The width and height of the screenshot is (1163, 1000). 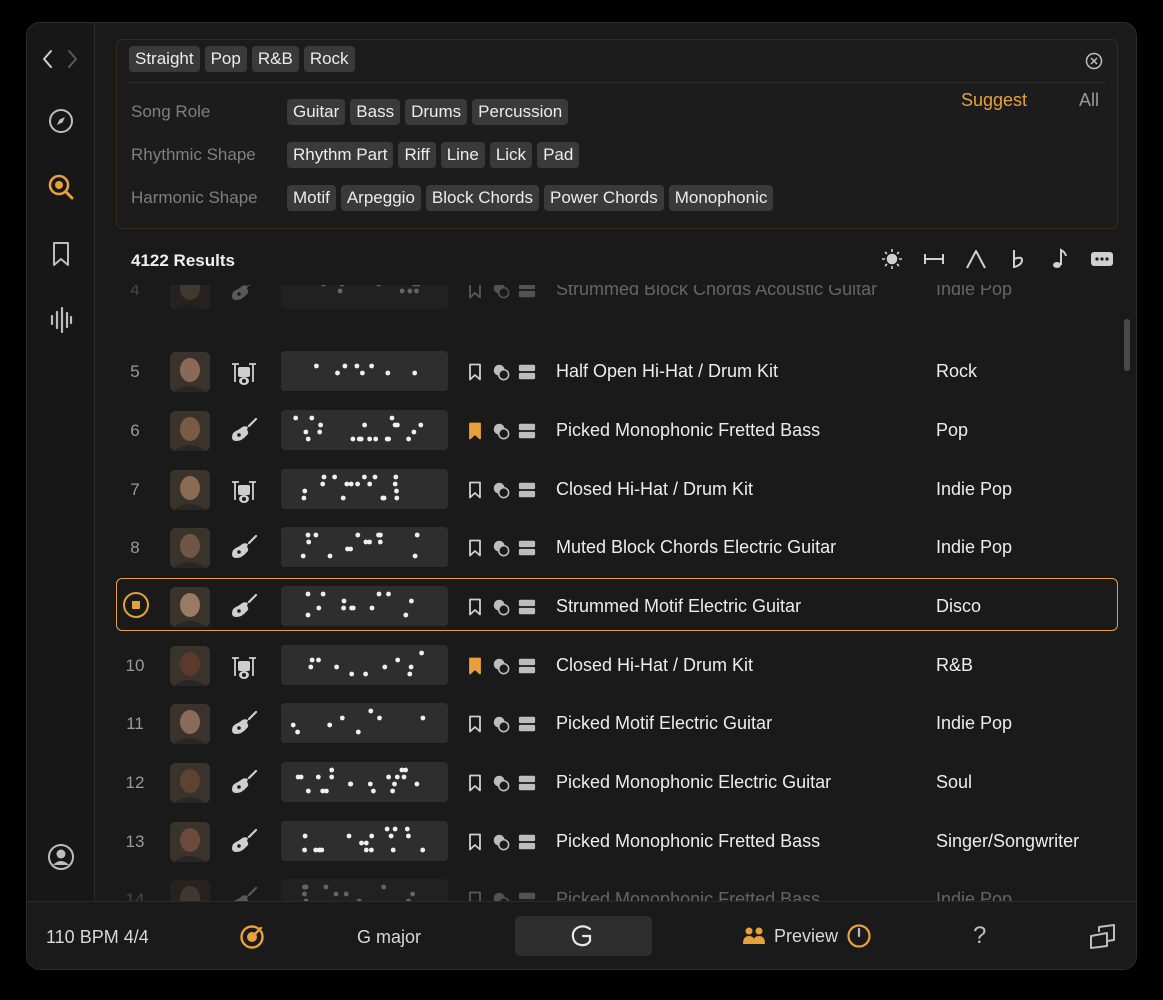 I want to click on compass-icon, so click(x=61, y=121).